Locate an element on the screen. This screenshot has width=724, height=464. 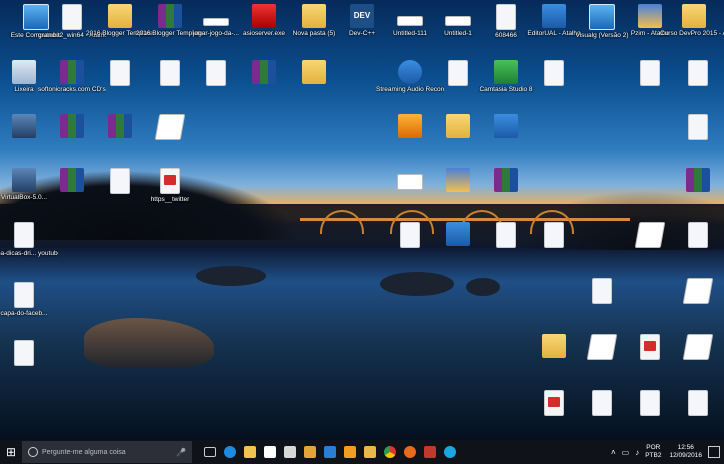
taskbar-explorer is located at coordinates (250, 452).